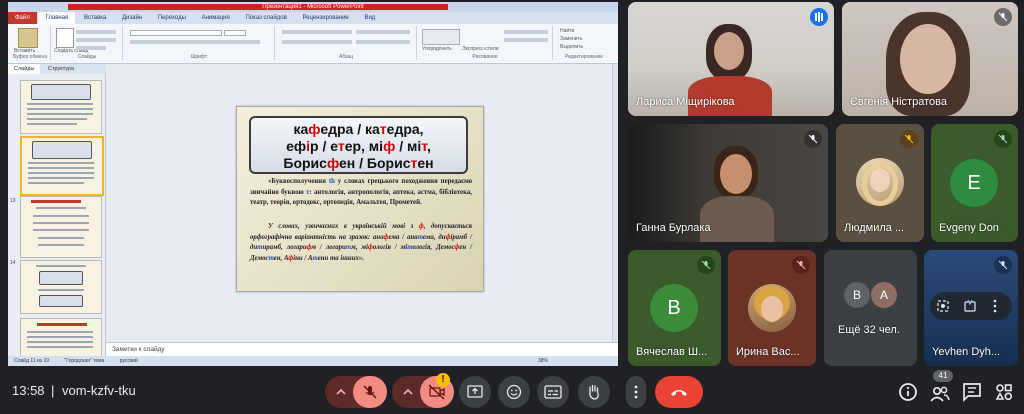 The image size is (1024, 414). What do you see at coordinates (884, 295) in the screenshot?
I see `avatar: A` at bounding box center [884, 295].